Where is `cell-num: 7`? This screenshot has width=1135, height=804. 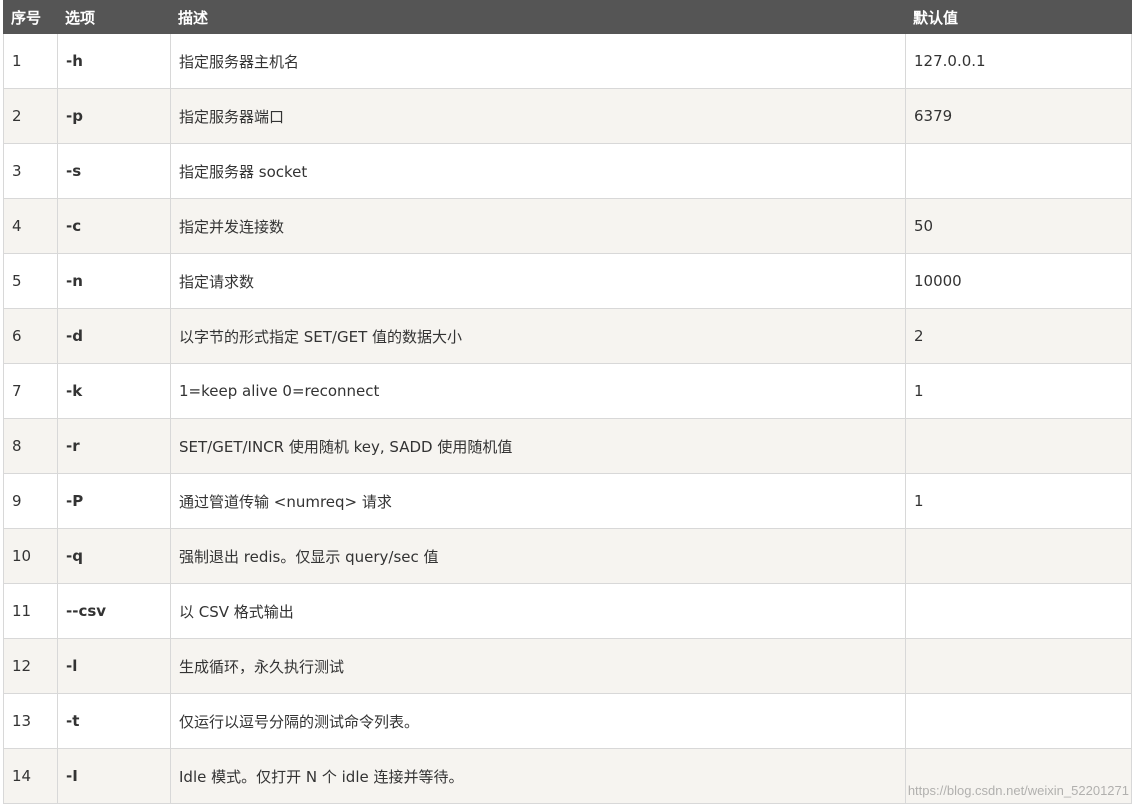
cell-num: 7 is located at coordinates (30, 391).